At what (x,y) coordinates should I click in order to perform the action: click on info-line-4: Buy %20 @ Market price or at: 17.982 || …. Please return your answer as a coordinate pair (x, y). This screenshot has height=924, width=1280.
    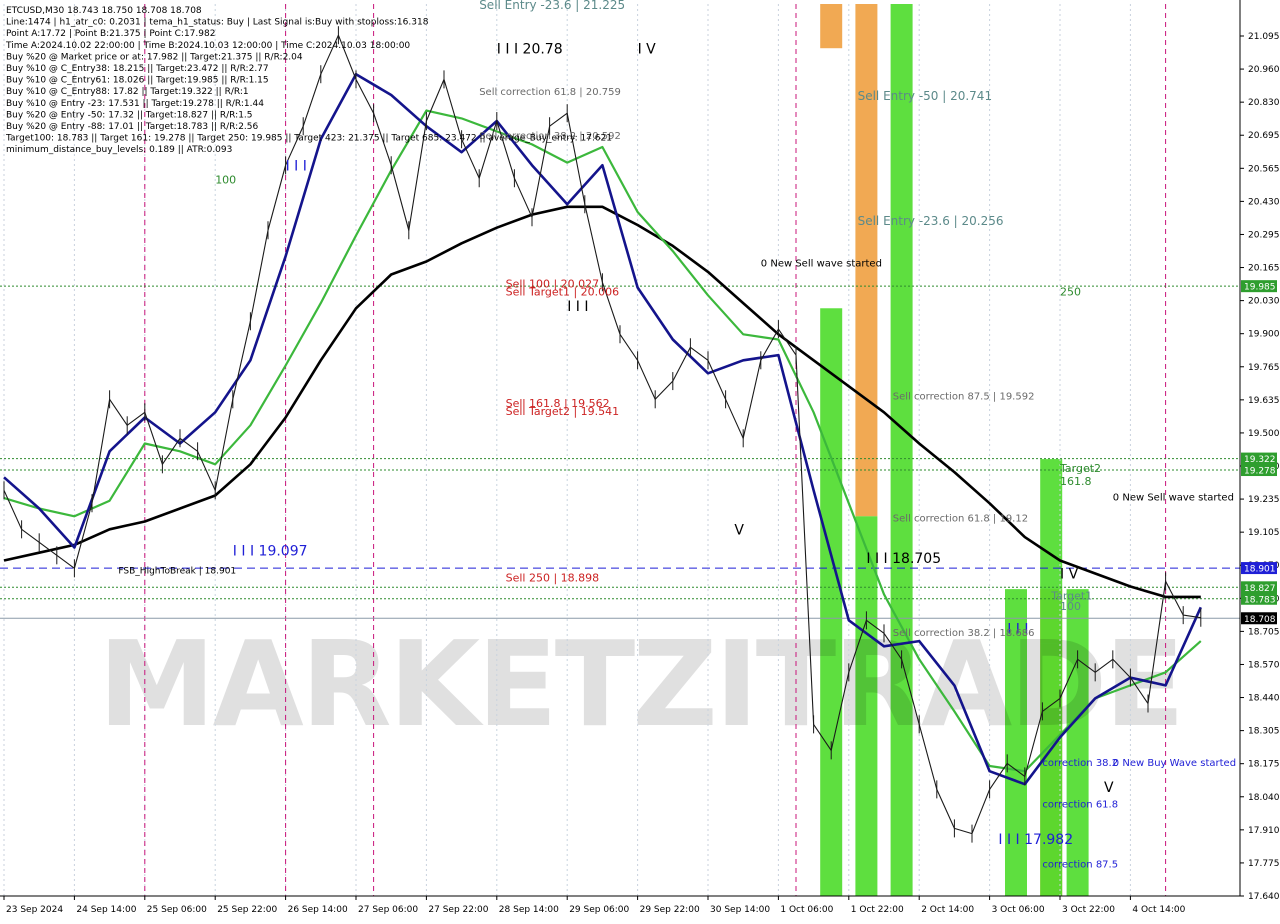
    Looking at the image, I should click on (154, 57).